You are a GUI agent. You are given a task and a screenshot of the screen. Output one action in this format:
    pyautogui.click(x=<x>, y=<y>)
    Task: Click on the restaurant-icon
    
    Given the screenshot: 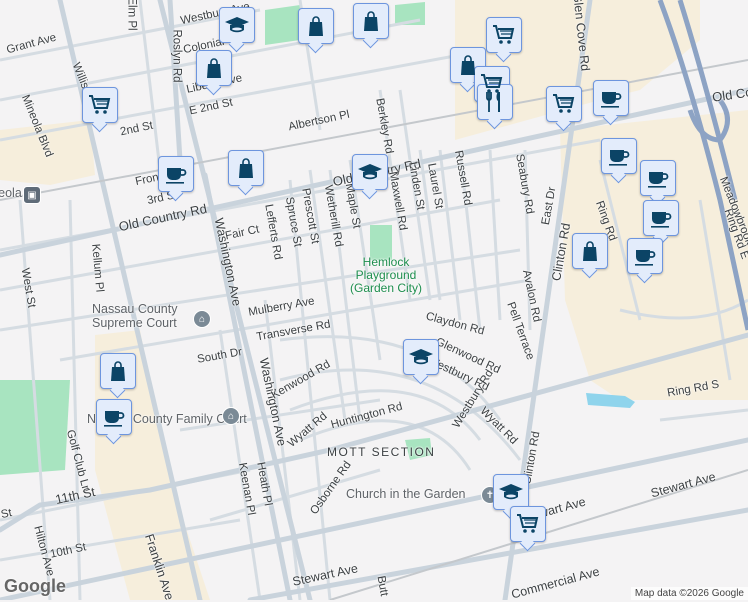 What is the action you would take?
    pyautogui.click(x=493, y=102)
    